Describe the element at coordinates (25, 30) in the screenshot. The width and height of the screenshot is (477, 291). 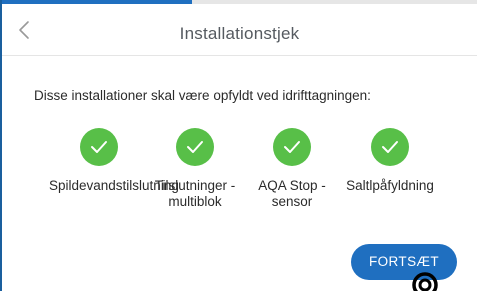
I see `chevron-left-icon` at that location.